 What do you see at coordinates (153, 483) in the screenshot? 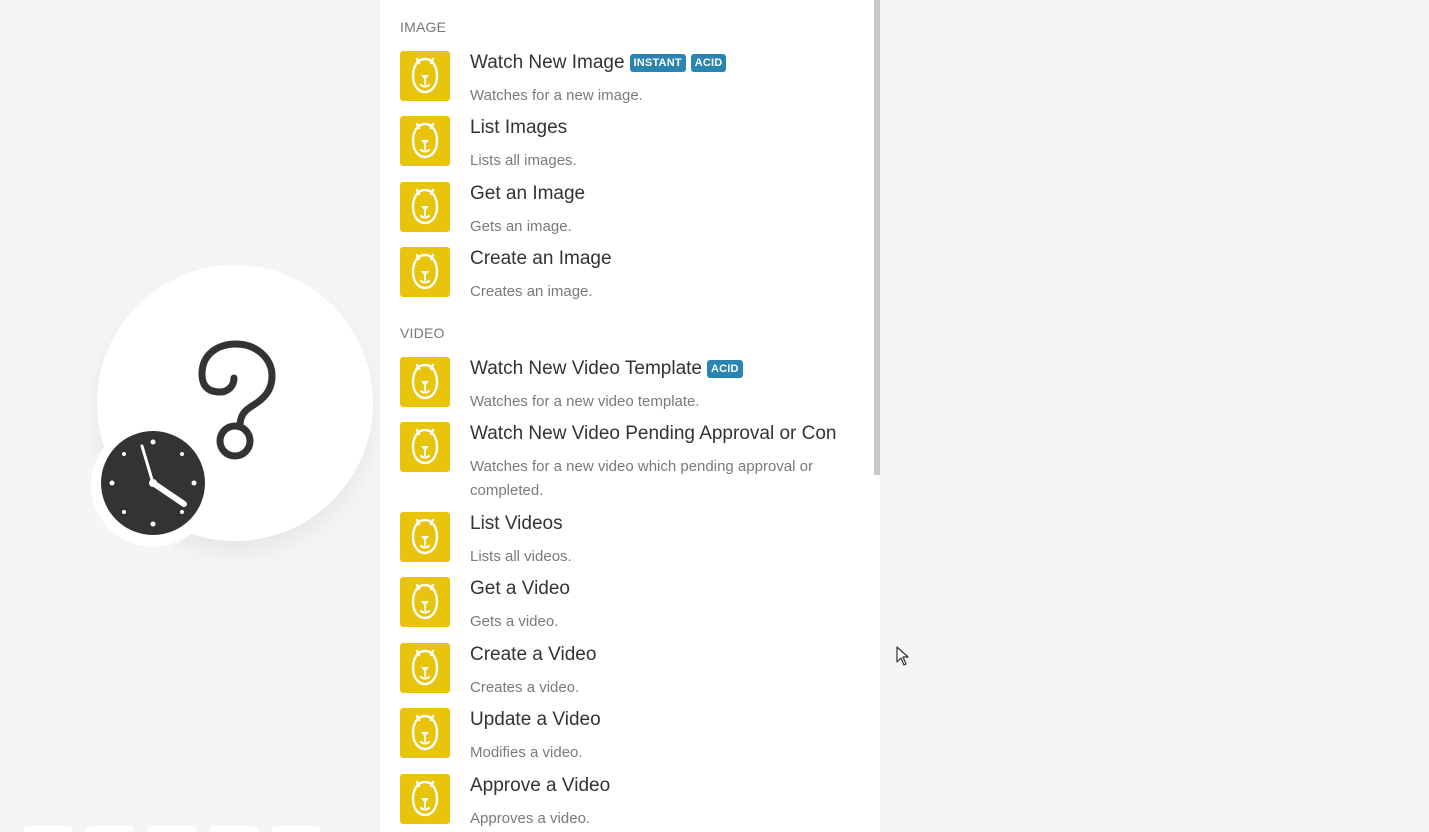
I see `clock-icon` at bounding box center [153, 483].